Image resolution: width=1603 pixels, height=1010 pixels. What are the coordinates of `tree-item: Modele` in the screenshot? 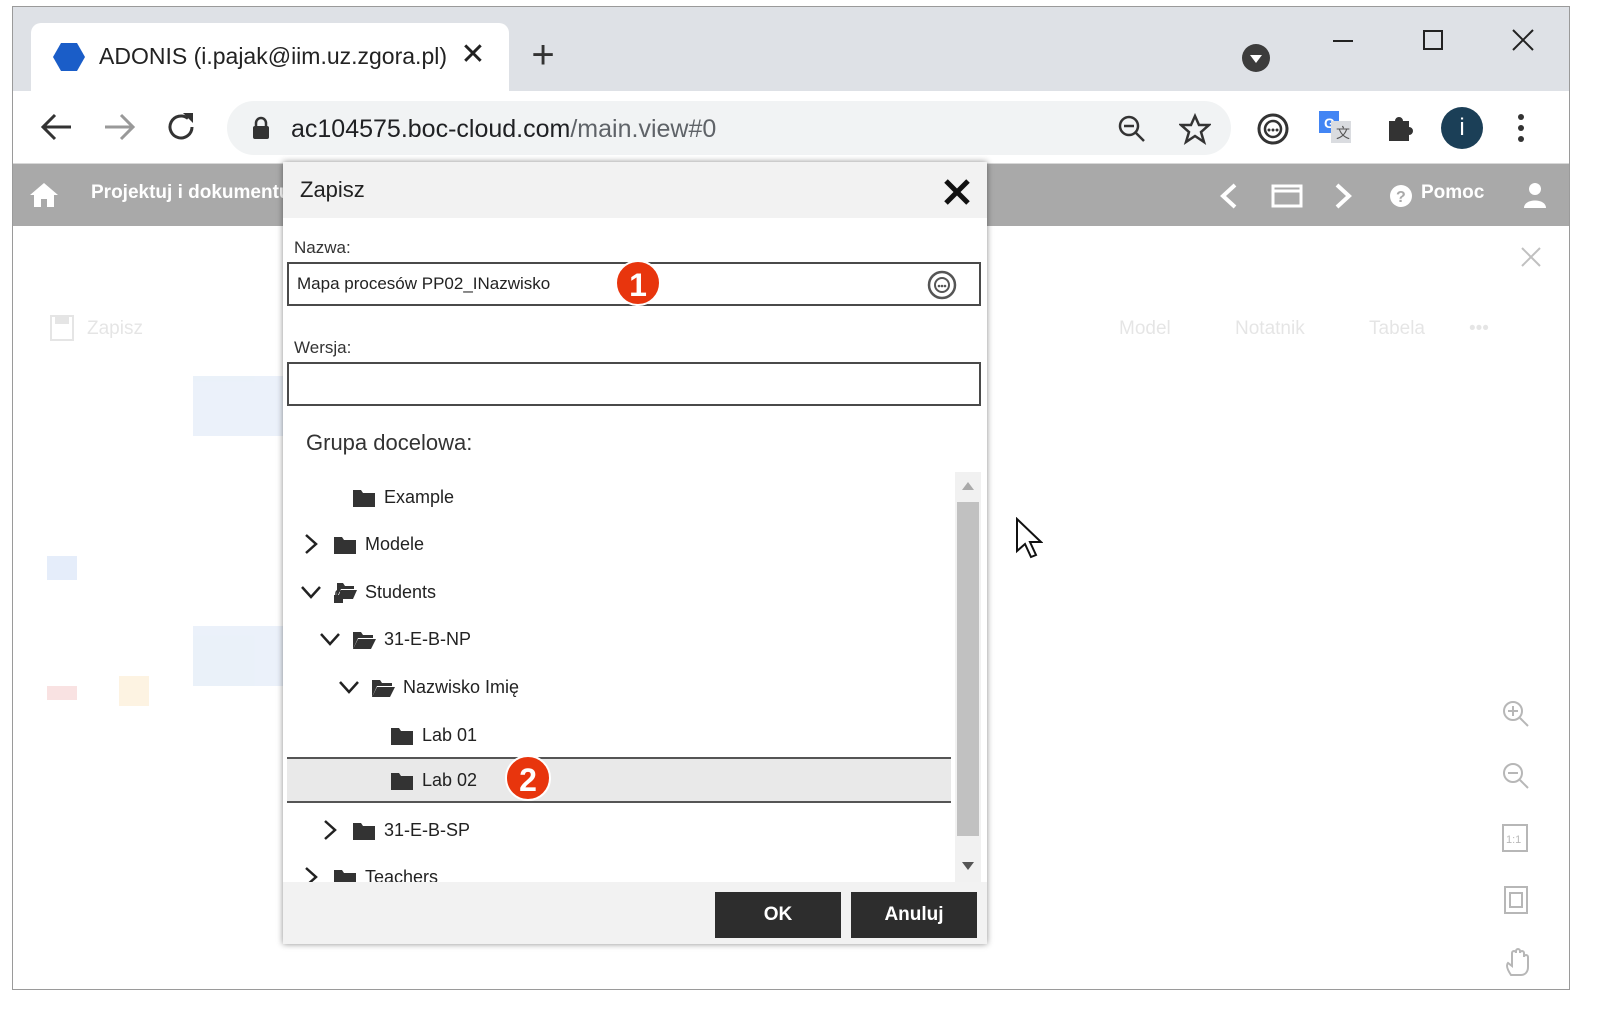 It's located at (619, 544).